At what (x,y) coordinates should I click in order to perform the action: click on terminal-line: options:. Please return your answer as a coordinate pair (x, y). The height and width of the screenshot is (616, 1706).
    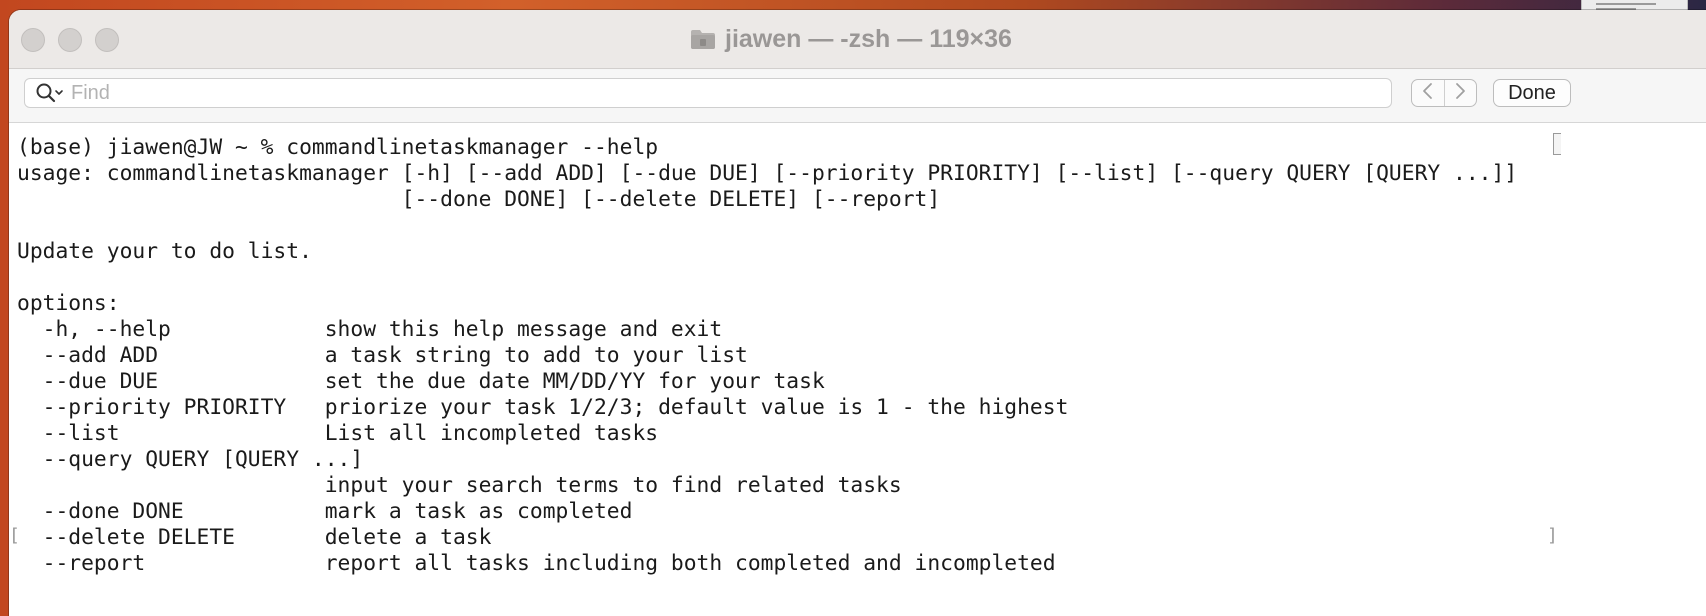
    Looking at the image, I should click on (68, 303).